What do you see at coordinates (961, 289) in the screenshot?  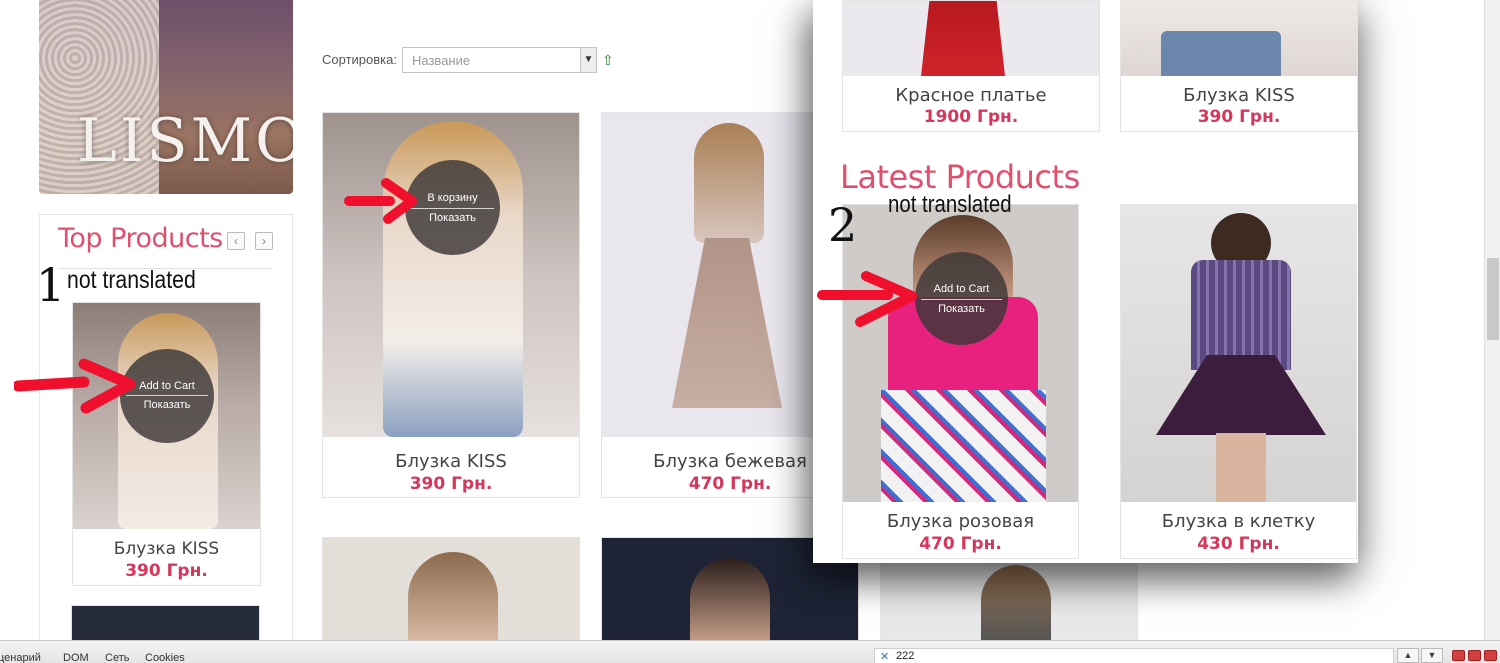 I see `add-to-cart-link: Add to Cart` at bounding box center [961, 289].